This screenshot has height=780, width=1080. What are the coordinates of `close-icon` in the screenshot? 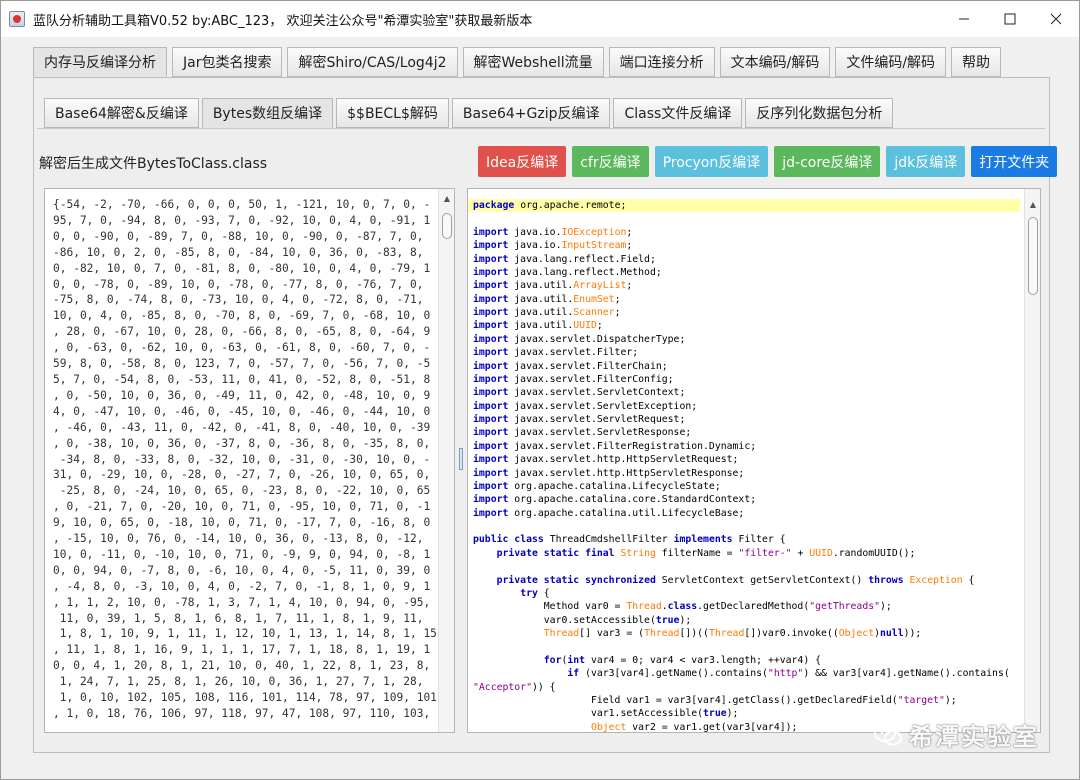 It's located at (1056, 19).